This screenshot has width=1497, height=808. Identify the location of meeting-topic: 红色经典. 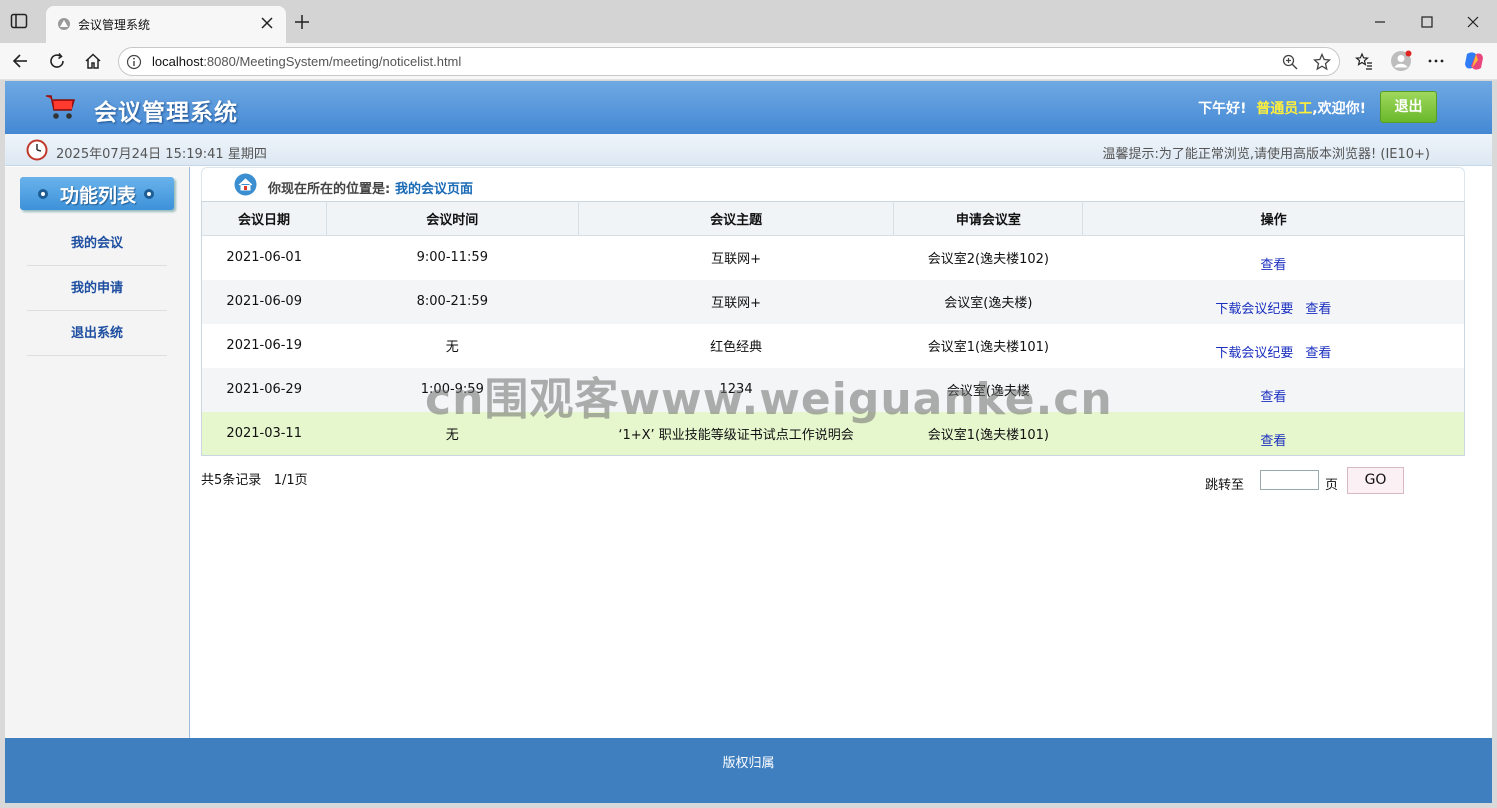
(736, 345).